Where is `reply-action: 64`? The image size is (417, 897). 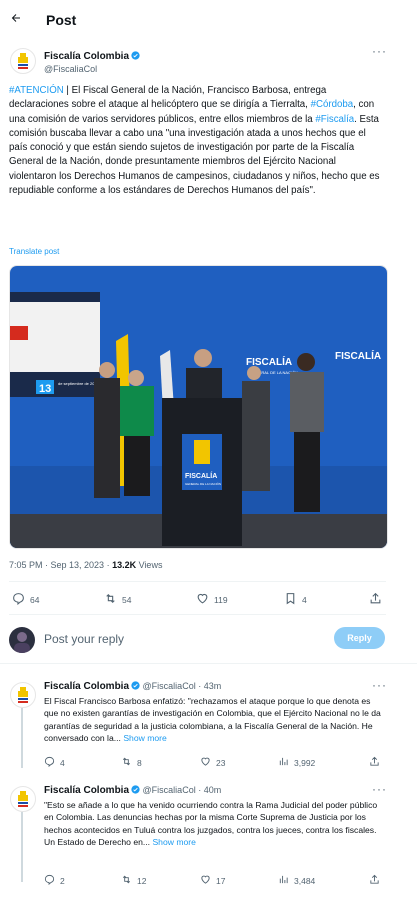 reply-action: 64 is located at coordinates (25, 599).